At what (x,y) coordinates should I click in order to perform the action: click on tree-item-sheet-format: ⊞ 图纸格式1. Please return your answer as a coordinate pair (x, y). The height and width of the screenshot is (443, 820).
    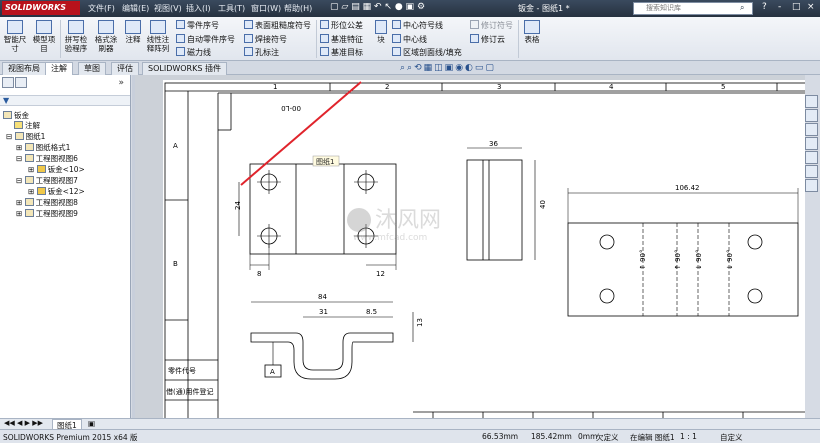
    Looking at the image, I should click on (43, 147).